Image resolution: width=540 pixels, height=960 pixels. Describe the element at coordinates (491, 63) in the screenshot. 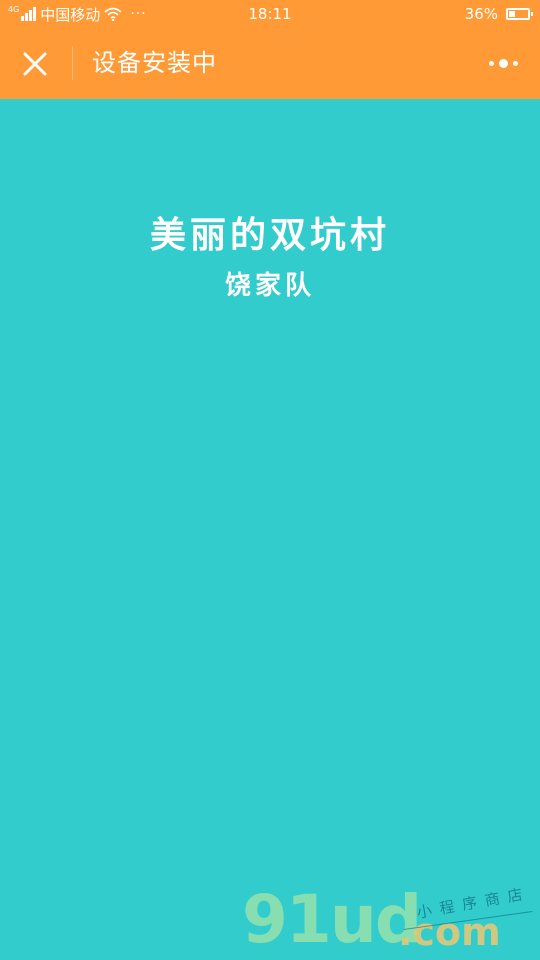

I see `more-dots-icon` at that location.